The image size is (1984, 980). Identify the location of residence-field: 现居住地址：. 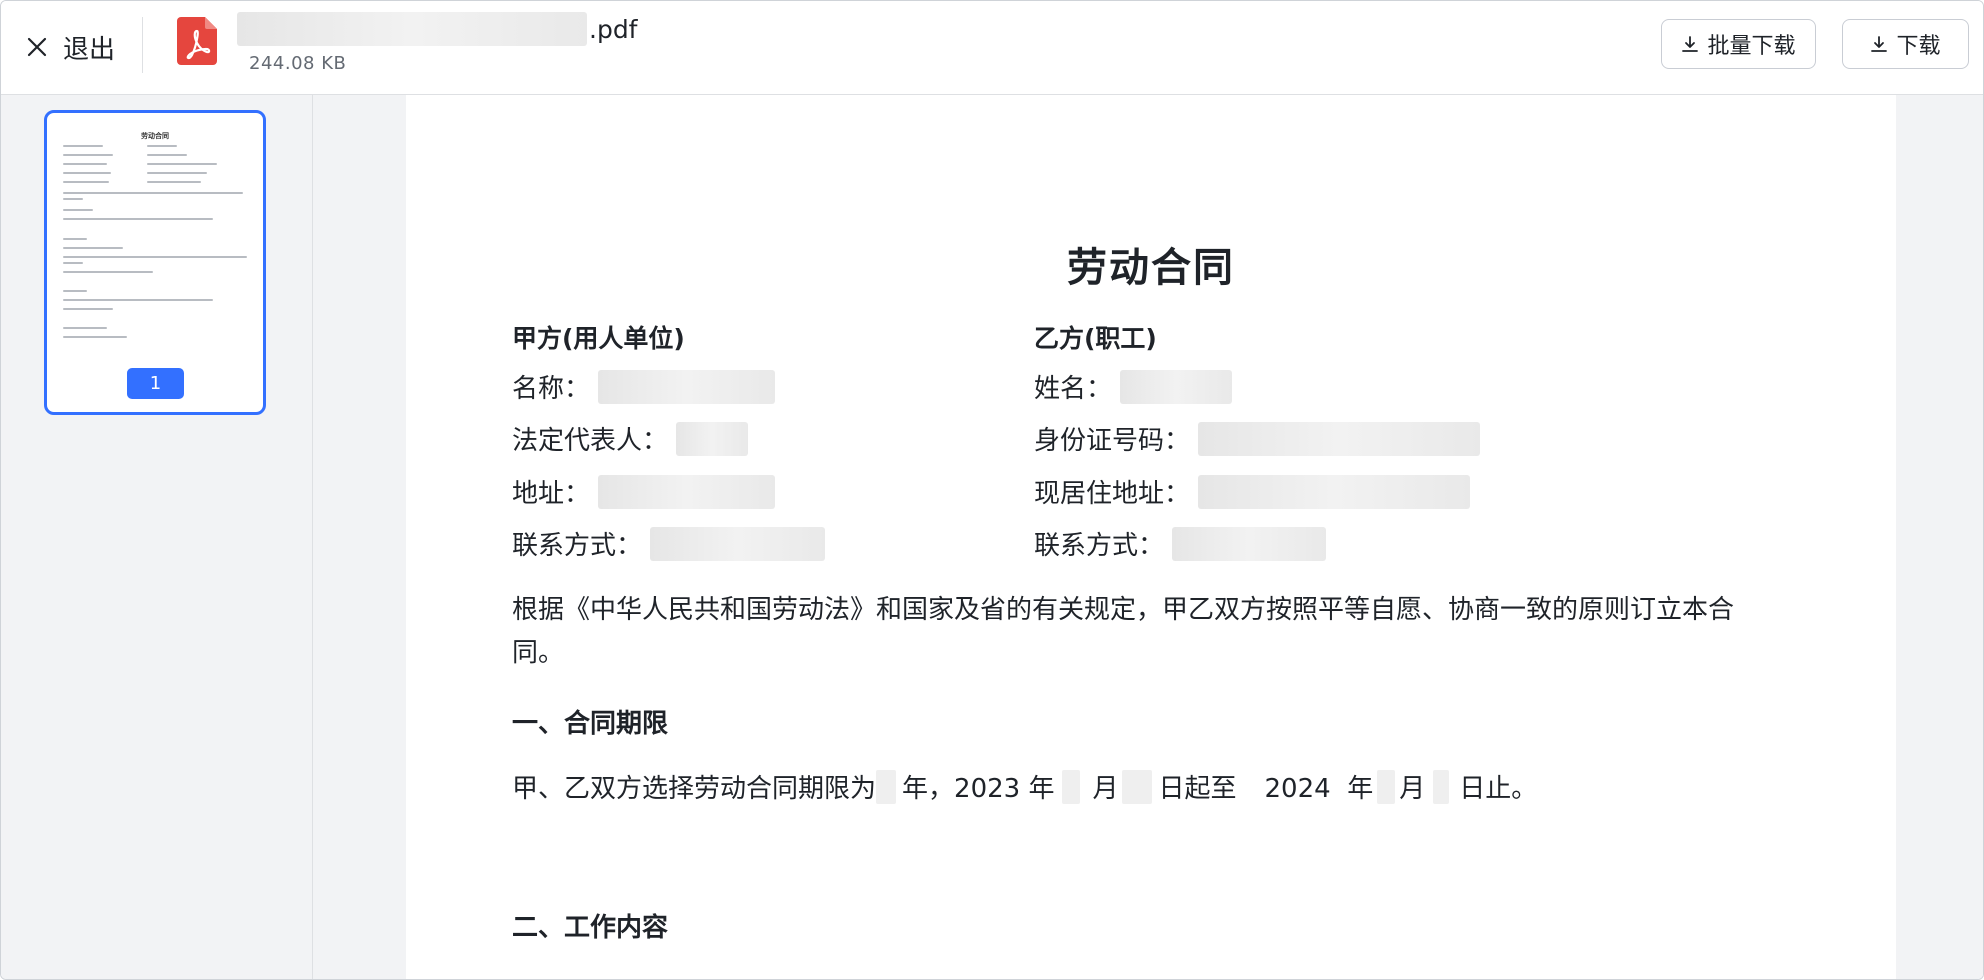
(1252, 491).